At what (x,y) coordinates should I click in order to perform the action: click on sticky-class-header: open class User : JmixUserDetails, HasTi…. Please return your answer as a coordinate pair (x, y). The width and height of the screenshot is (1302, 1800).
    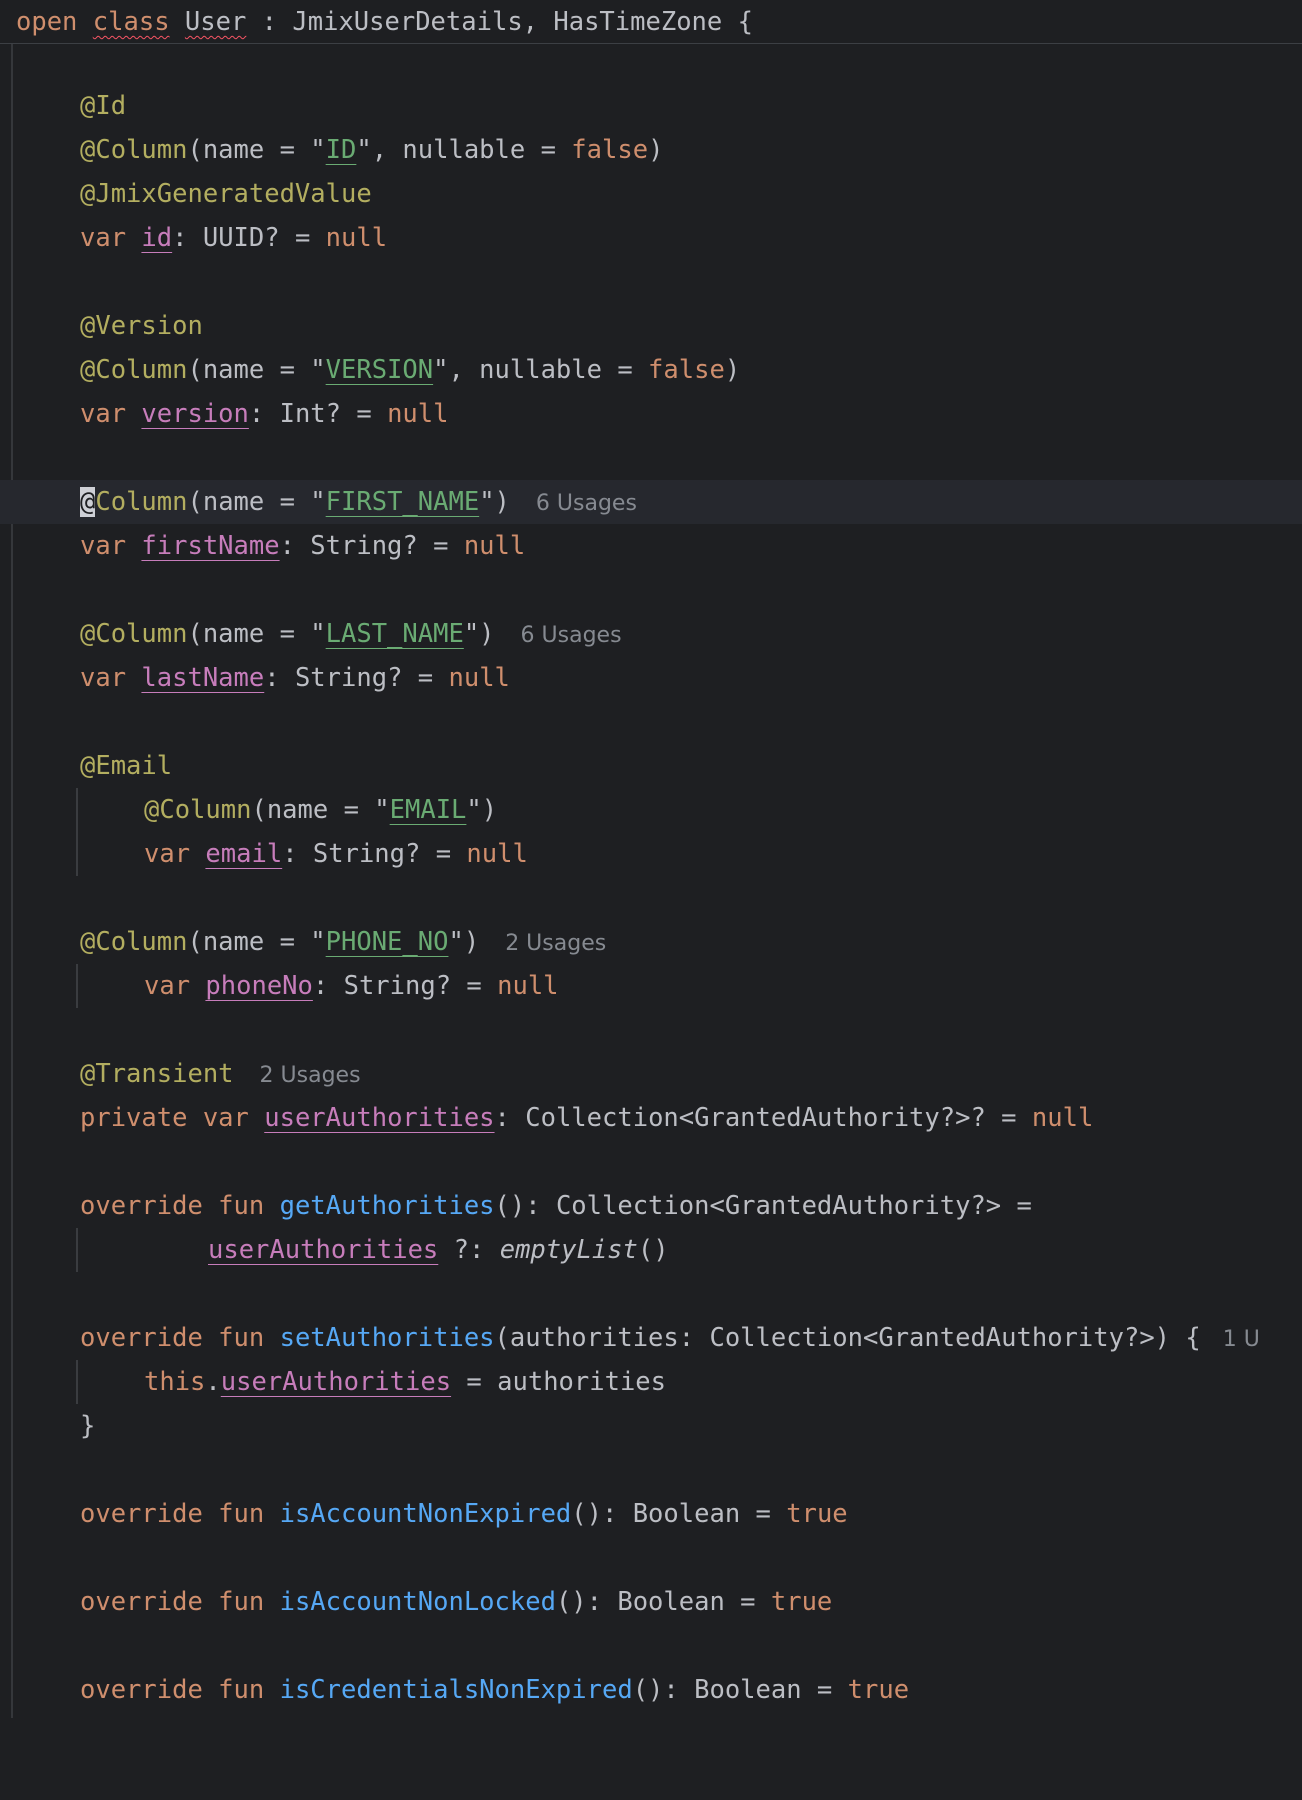
    Looking at the image, I should click on (651, 22).